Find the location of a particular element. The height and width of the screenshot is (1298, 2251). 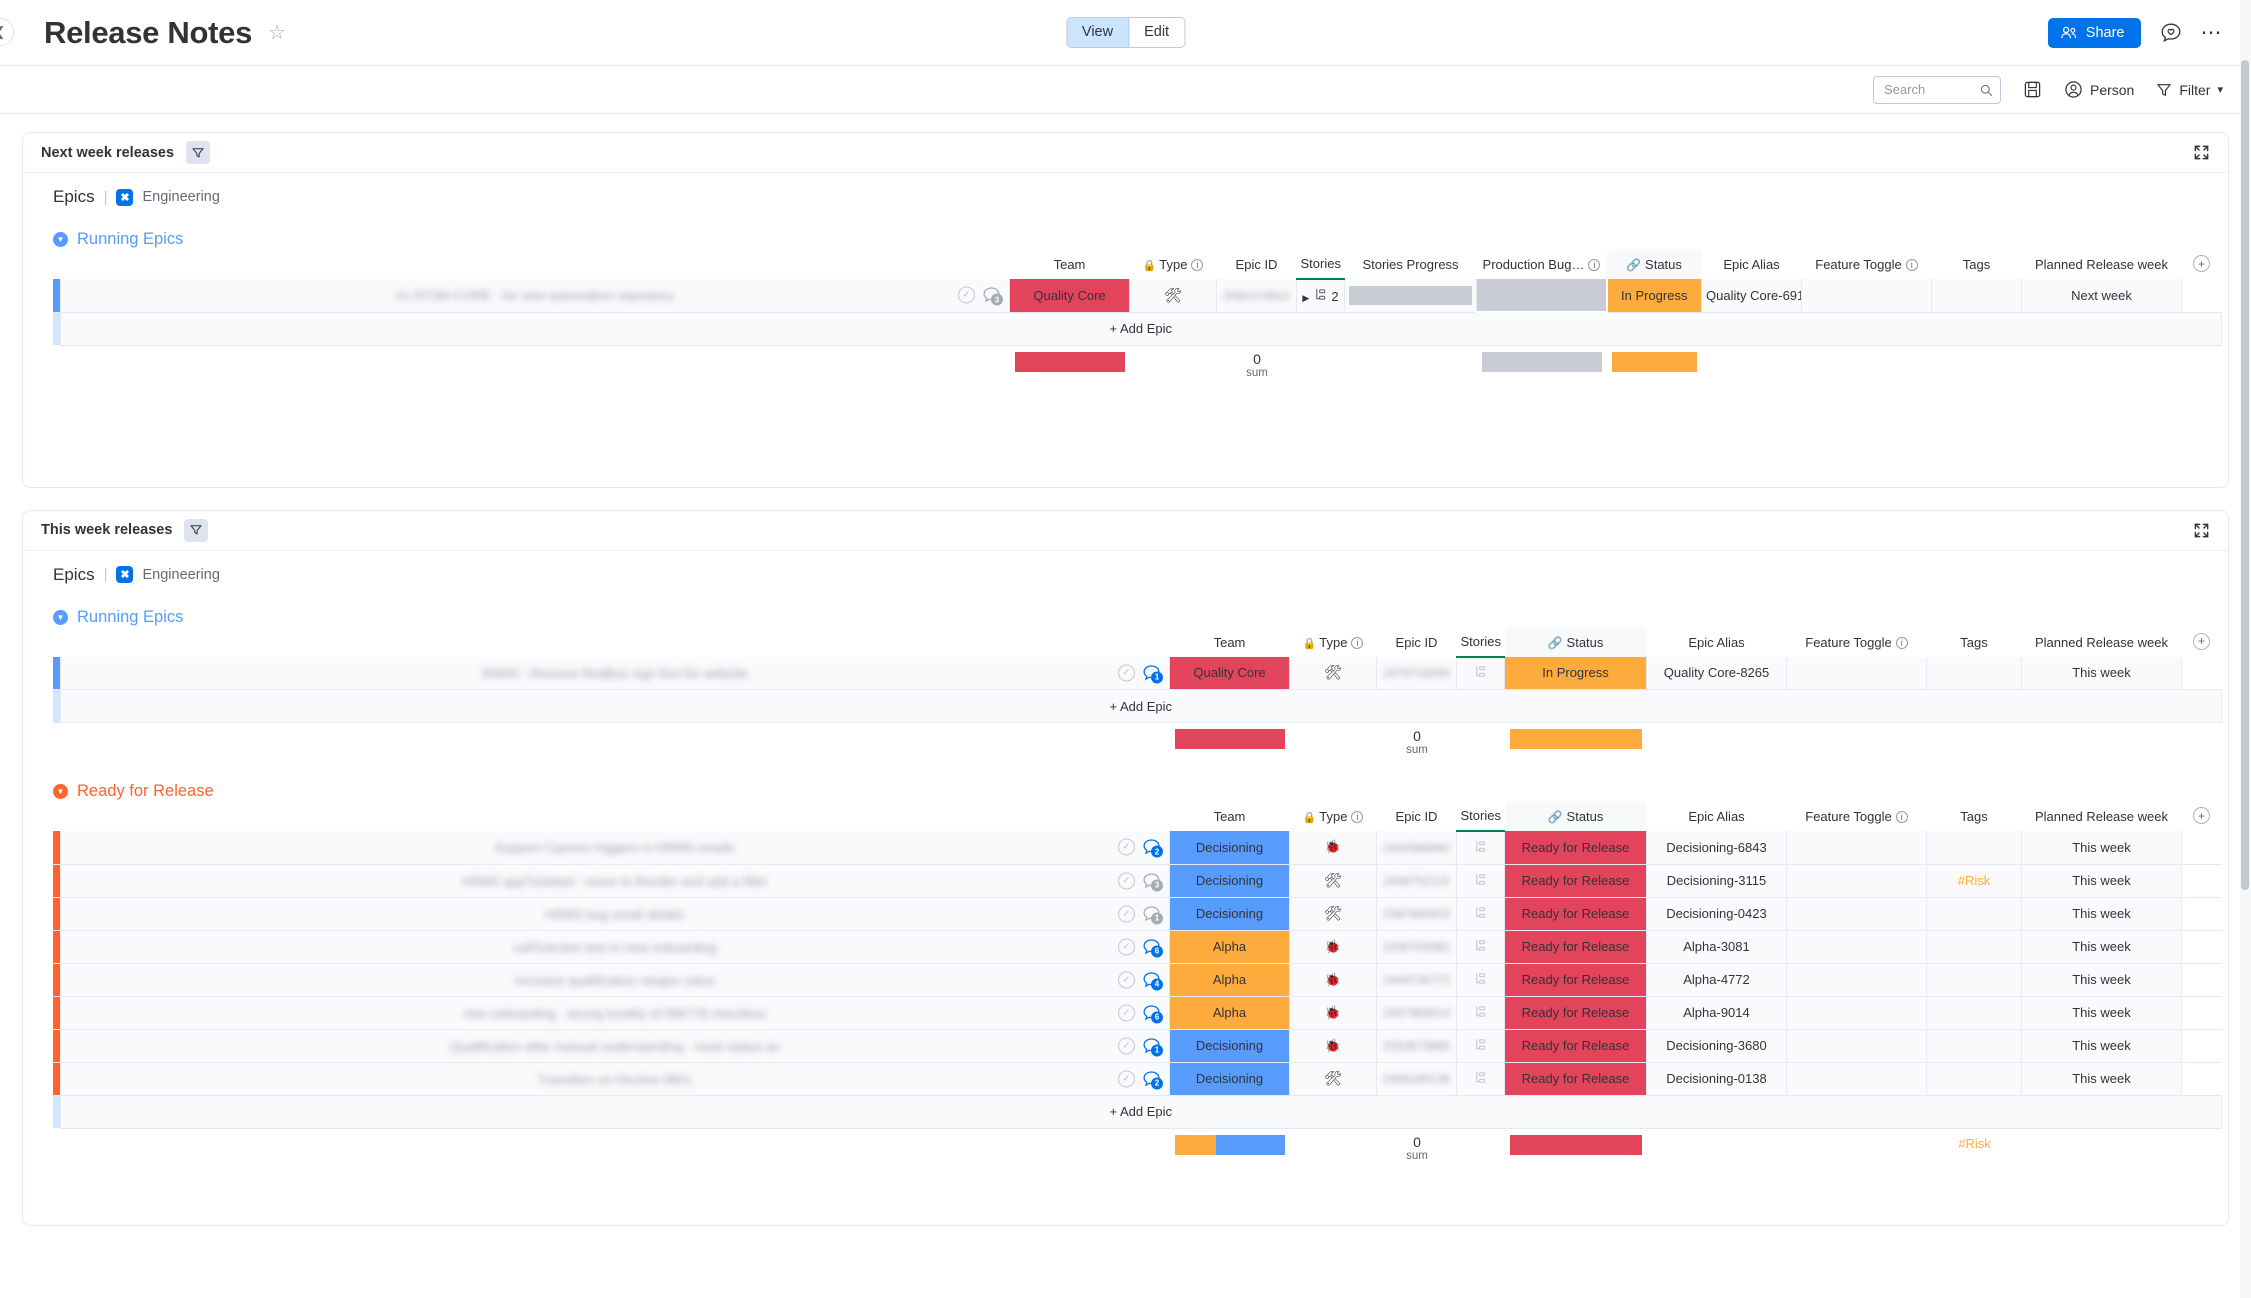

comments-button: 4 is located at coordinates (1152, 980).